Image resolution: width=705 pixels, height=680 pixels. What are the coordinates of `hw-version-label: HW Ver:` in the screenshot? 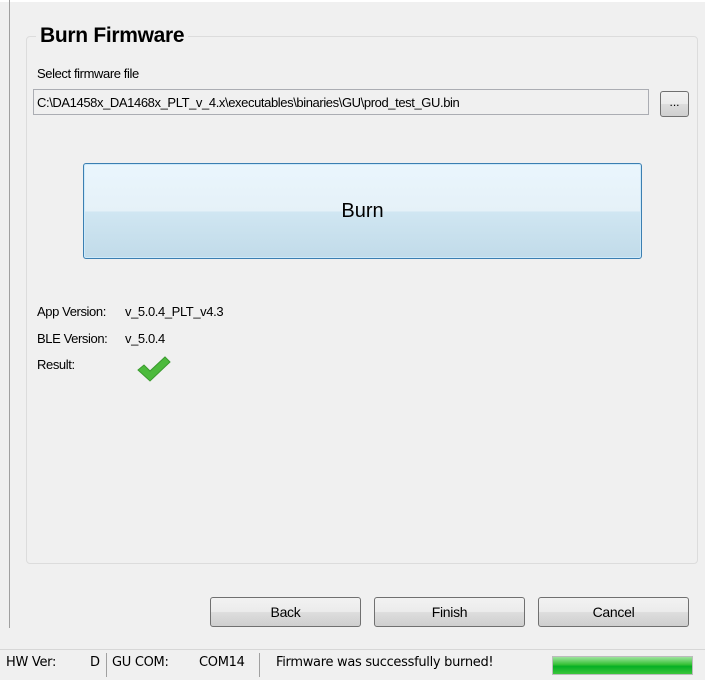 It's located at (31, 662).